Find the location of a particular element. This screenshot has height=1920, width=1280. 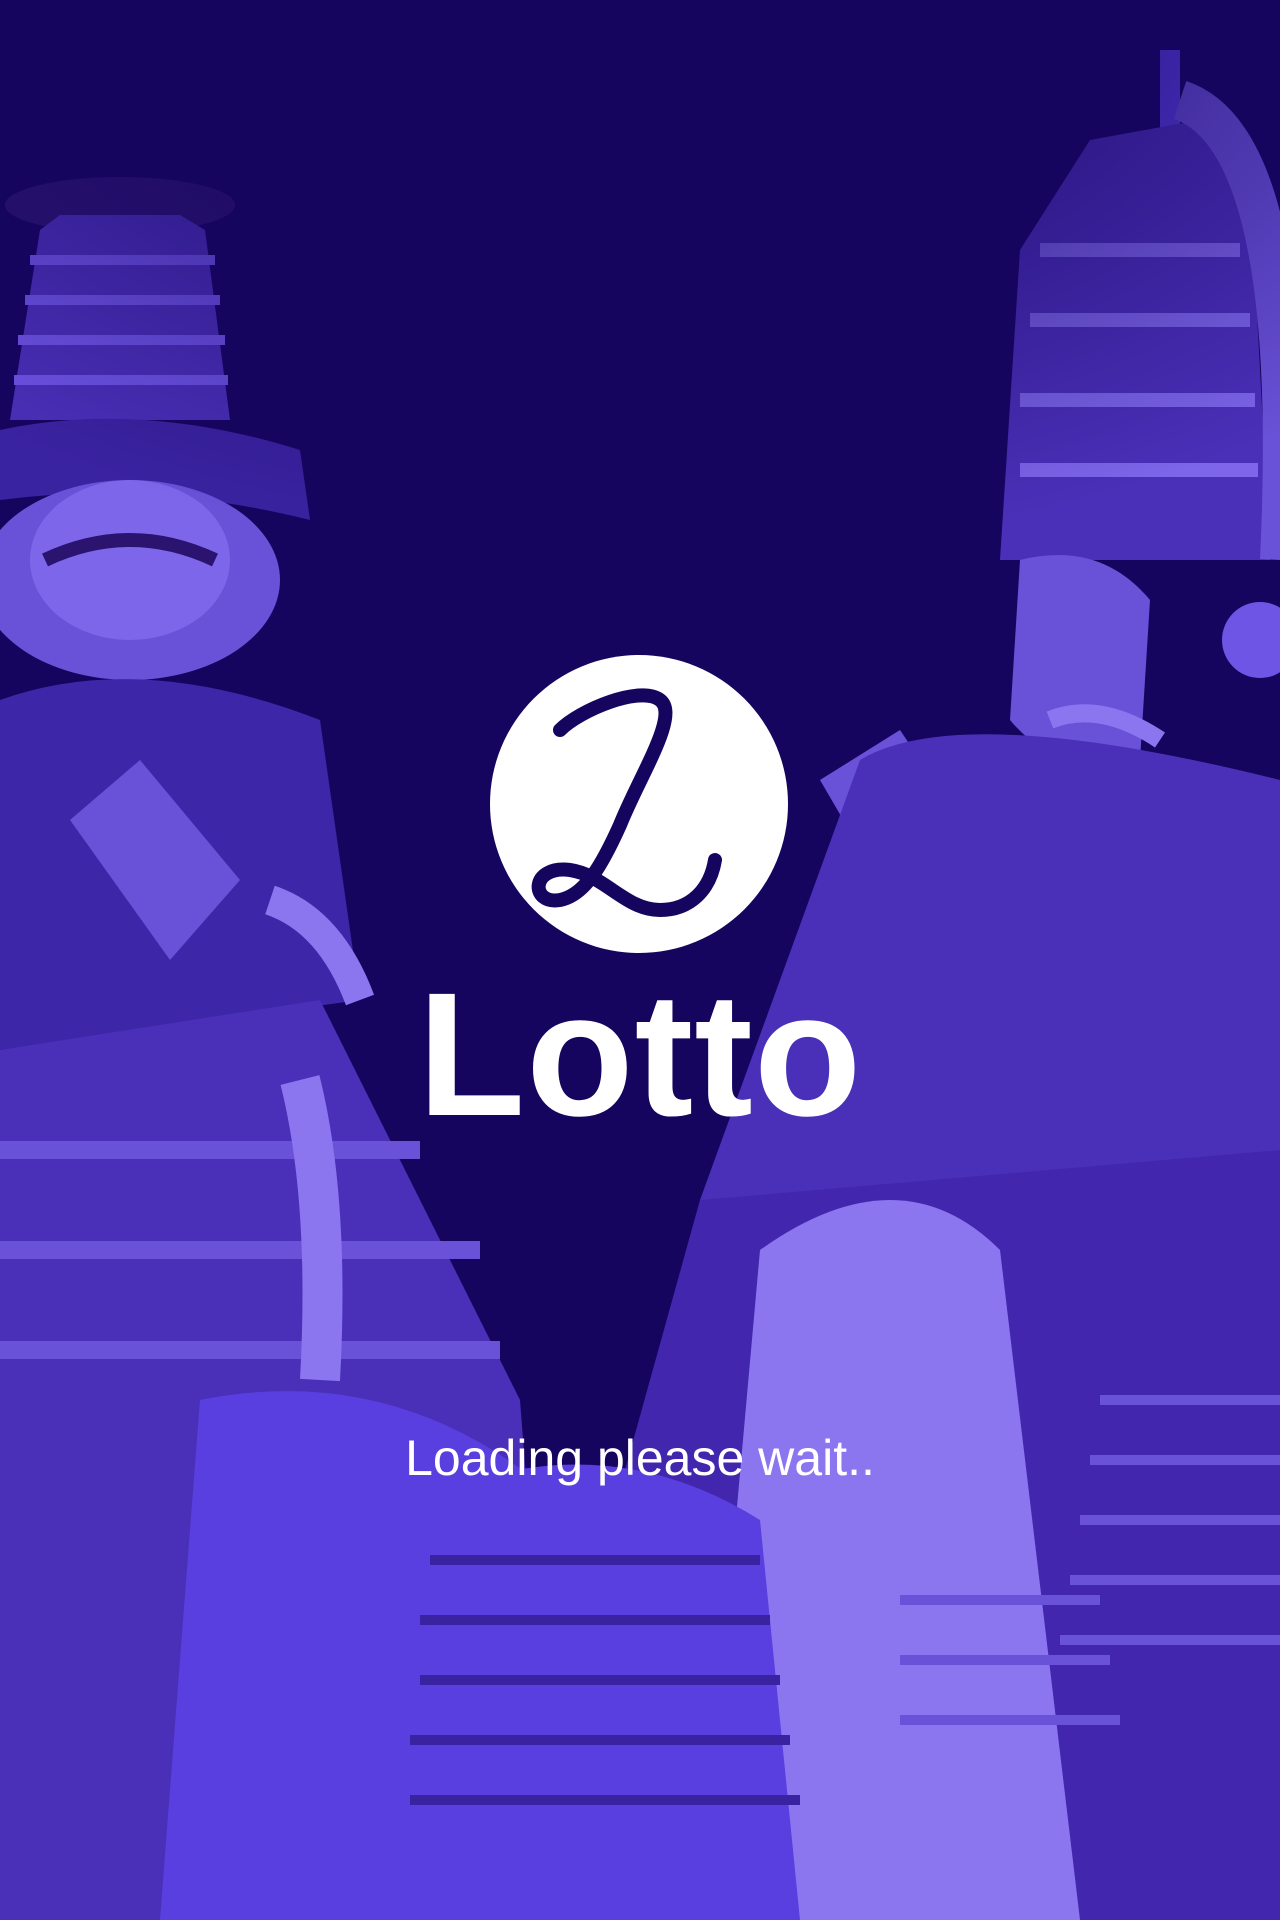

app-name: Lotto is located at coordinates (640, 1055).